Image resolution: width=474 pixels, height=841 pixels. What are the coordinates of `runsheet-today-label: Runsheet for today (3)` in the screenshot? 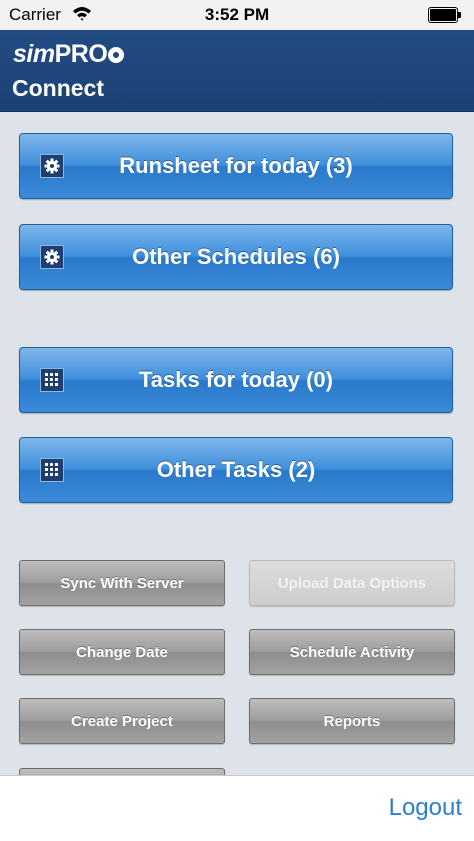 It's located at (236, 165).